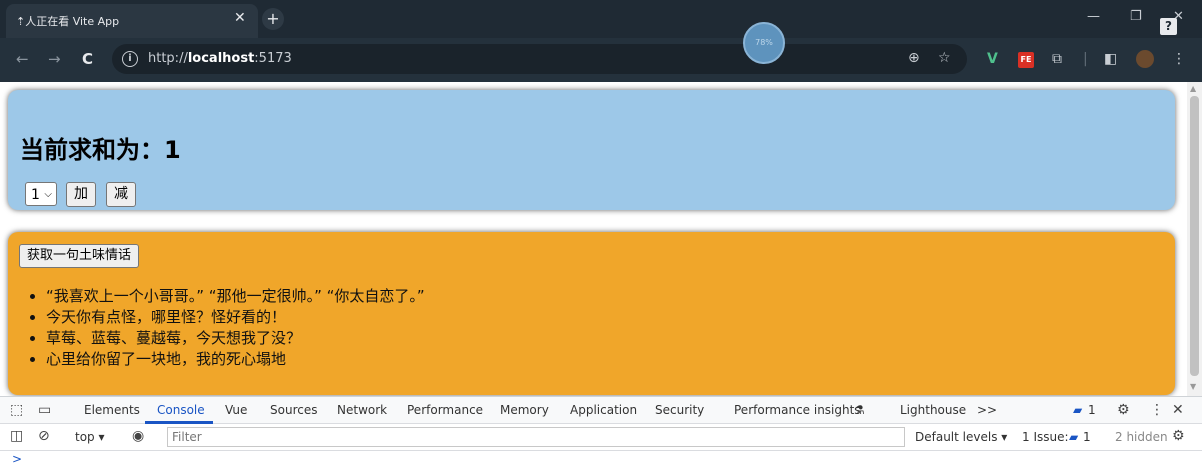 Image resolution: width=1202 pixels, height=466 pixels. What do you see at coordinates (138, 436) in the screenshot?
I see `eye-icon: ◉` at bounding box center [138, 436].